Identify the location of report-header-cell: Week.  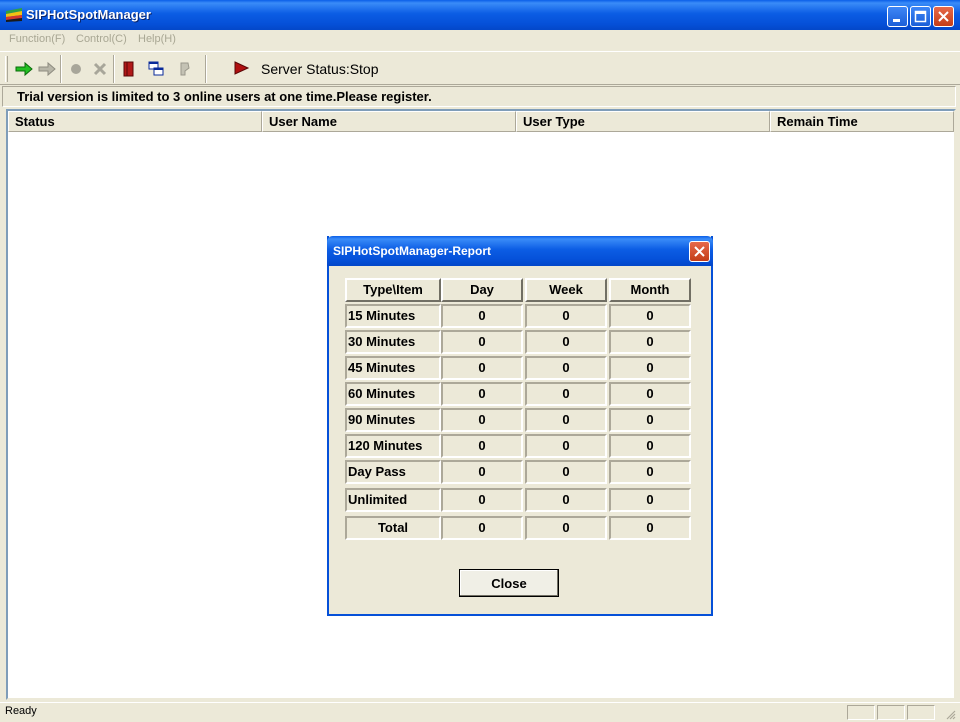
(566, 290).